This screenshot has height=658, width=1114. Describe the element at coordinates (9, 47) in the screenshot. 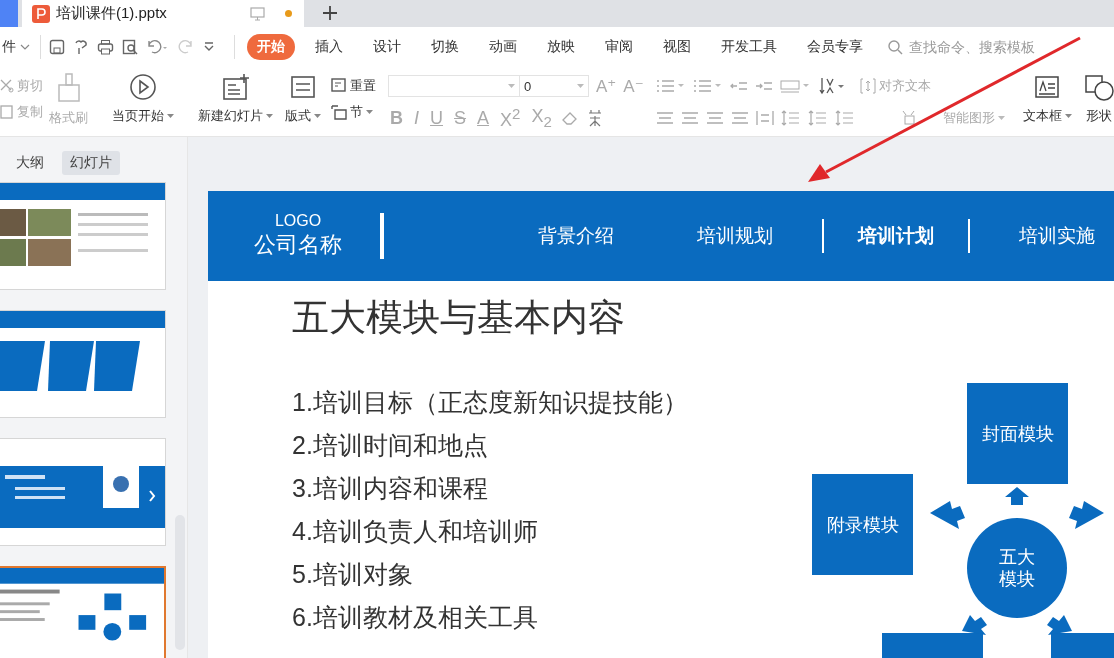

I see `file-menu: 件` at that location.